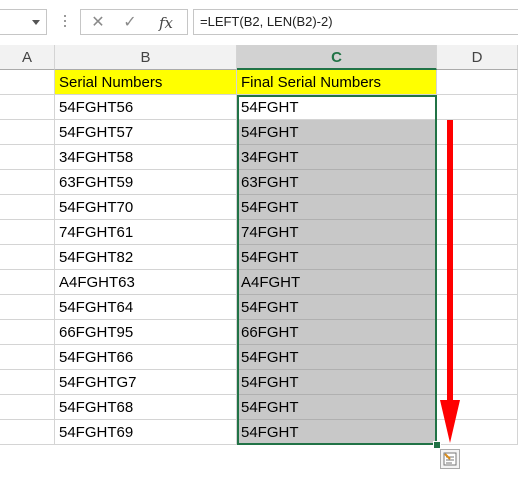 Image resolution: width=518 pixels, height=492 pixels. I want to click on chevron-down-icon, so click(36, 22).